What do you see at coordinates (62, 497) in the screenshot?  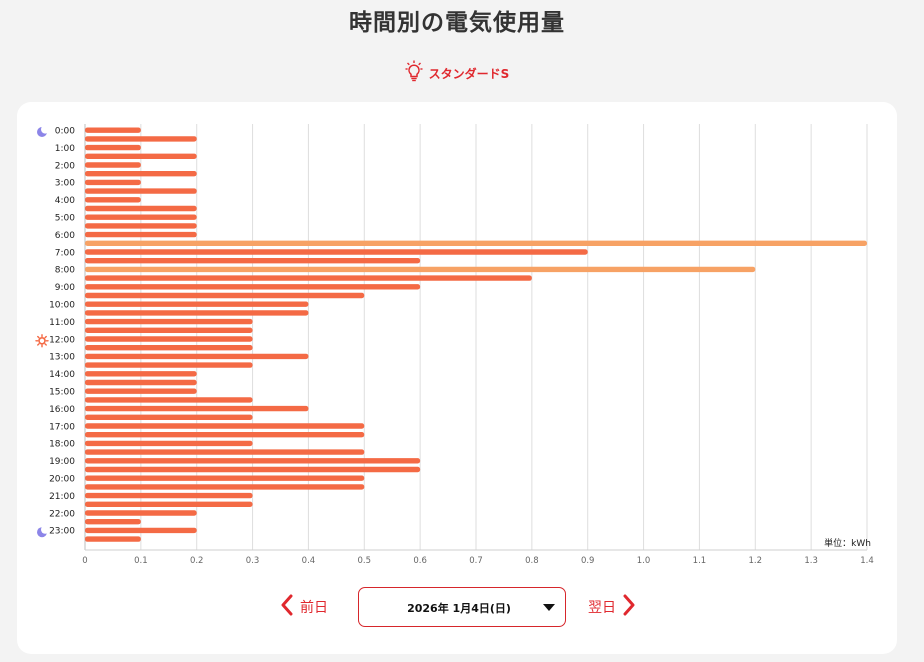 I see `y-tick-label: 21:00` at bounding box center [62, 497].